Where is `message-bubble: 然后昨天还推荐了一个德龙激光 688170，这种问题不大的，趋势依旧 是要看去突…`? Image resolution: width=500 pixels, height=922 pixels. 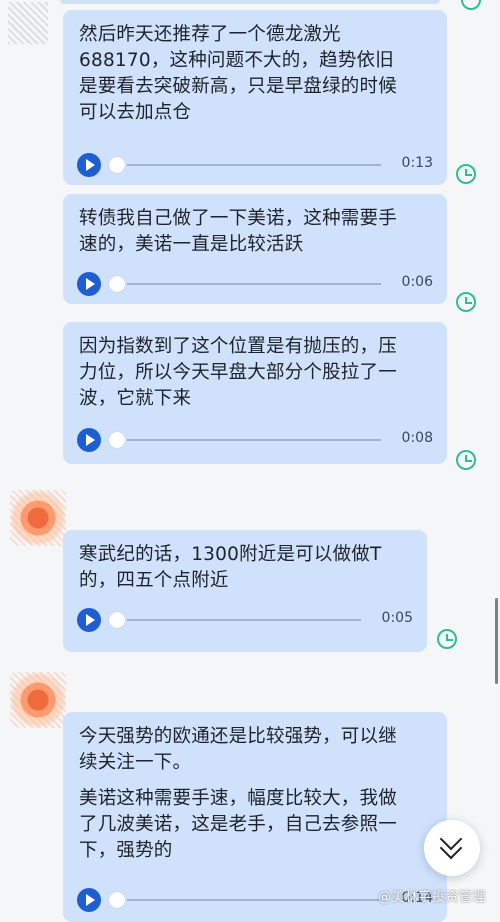 message-bubble: 然后昨天还推荐了一个德龙激光 688170，这种问题不大的，趋势依旧 是要看去突… is located at coordinates (255, 97).